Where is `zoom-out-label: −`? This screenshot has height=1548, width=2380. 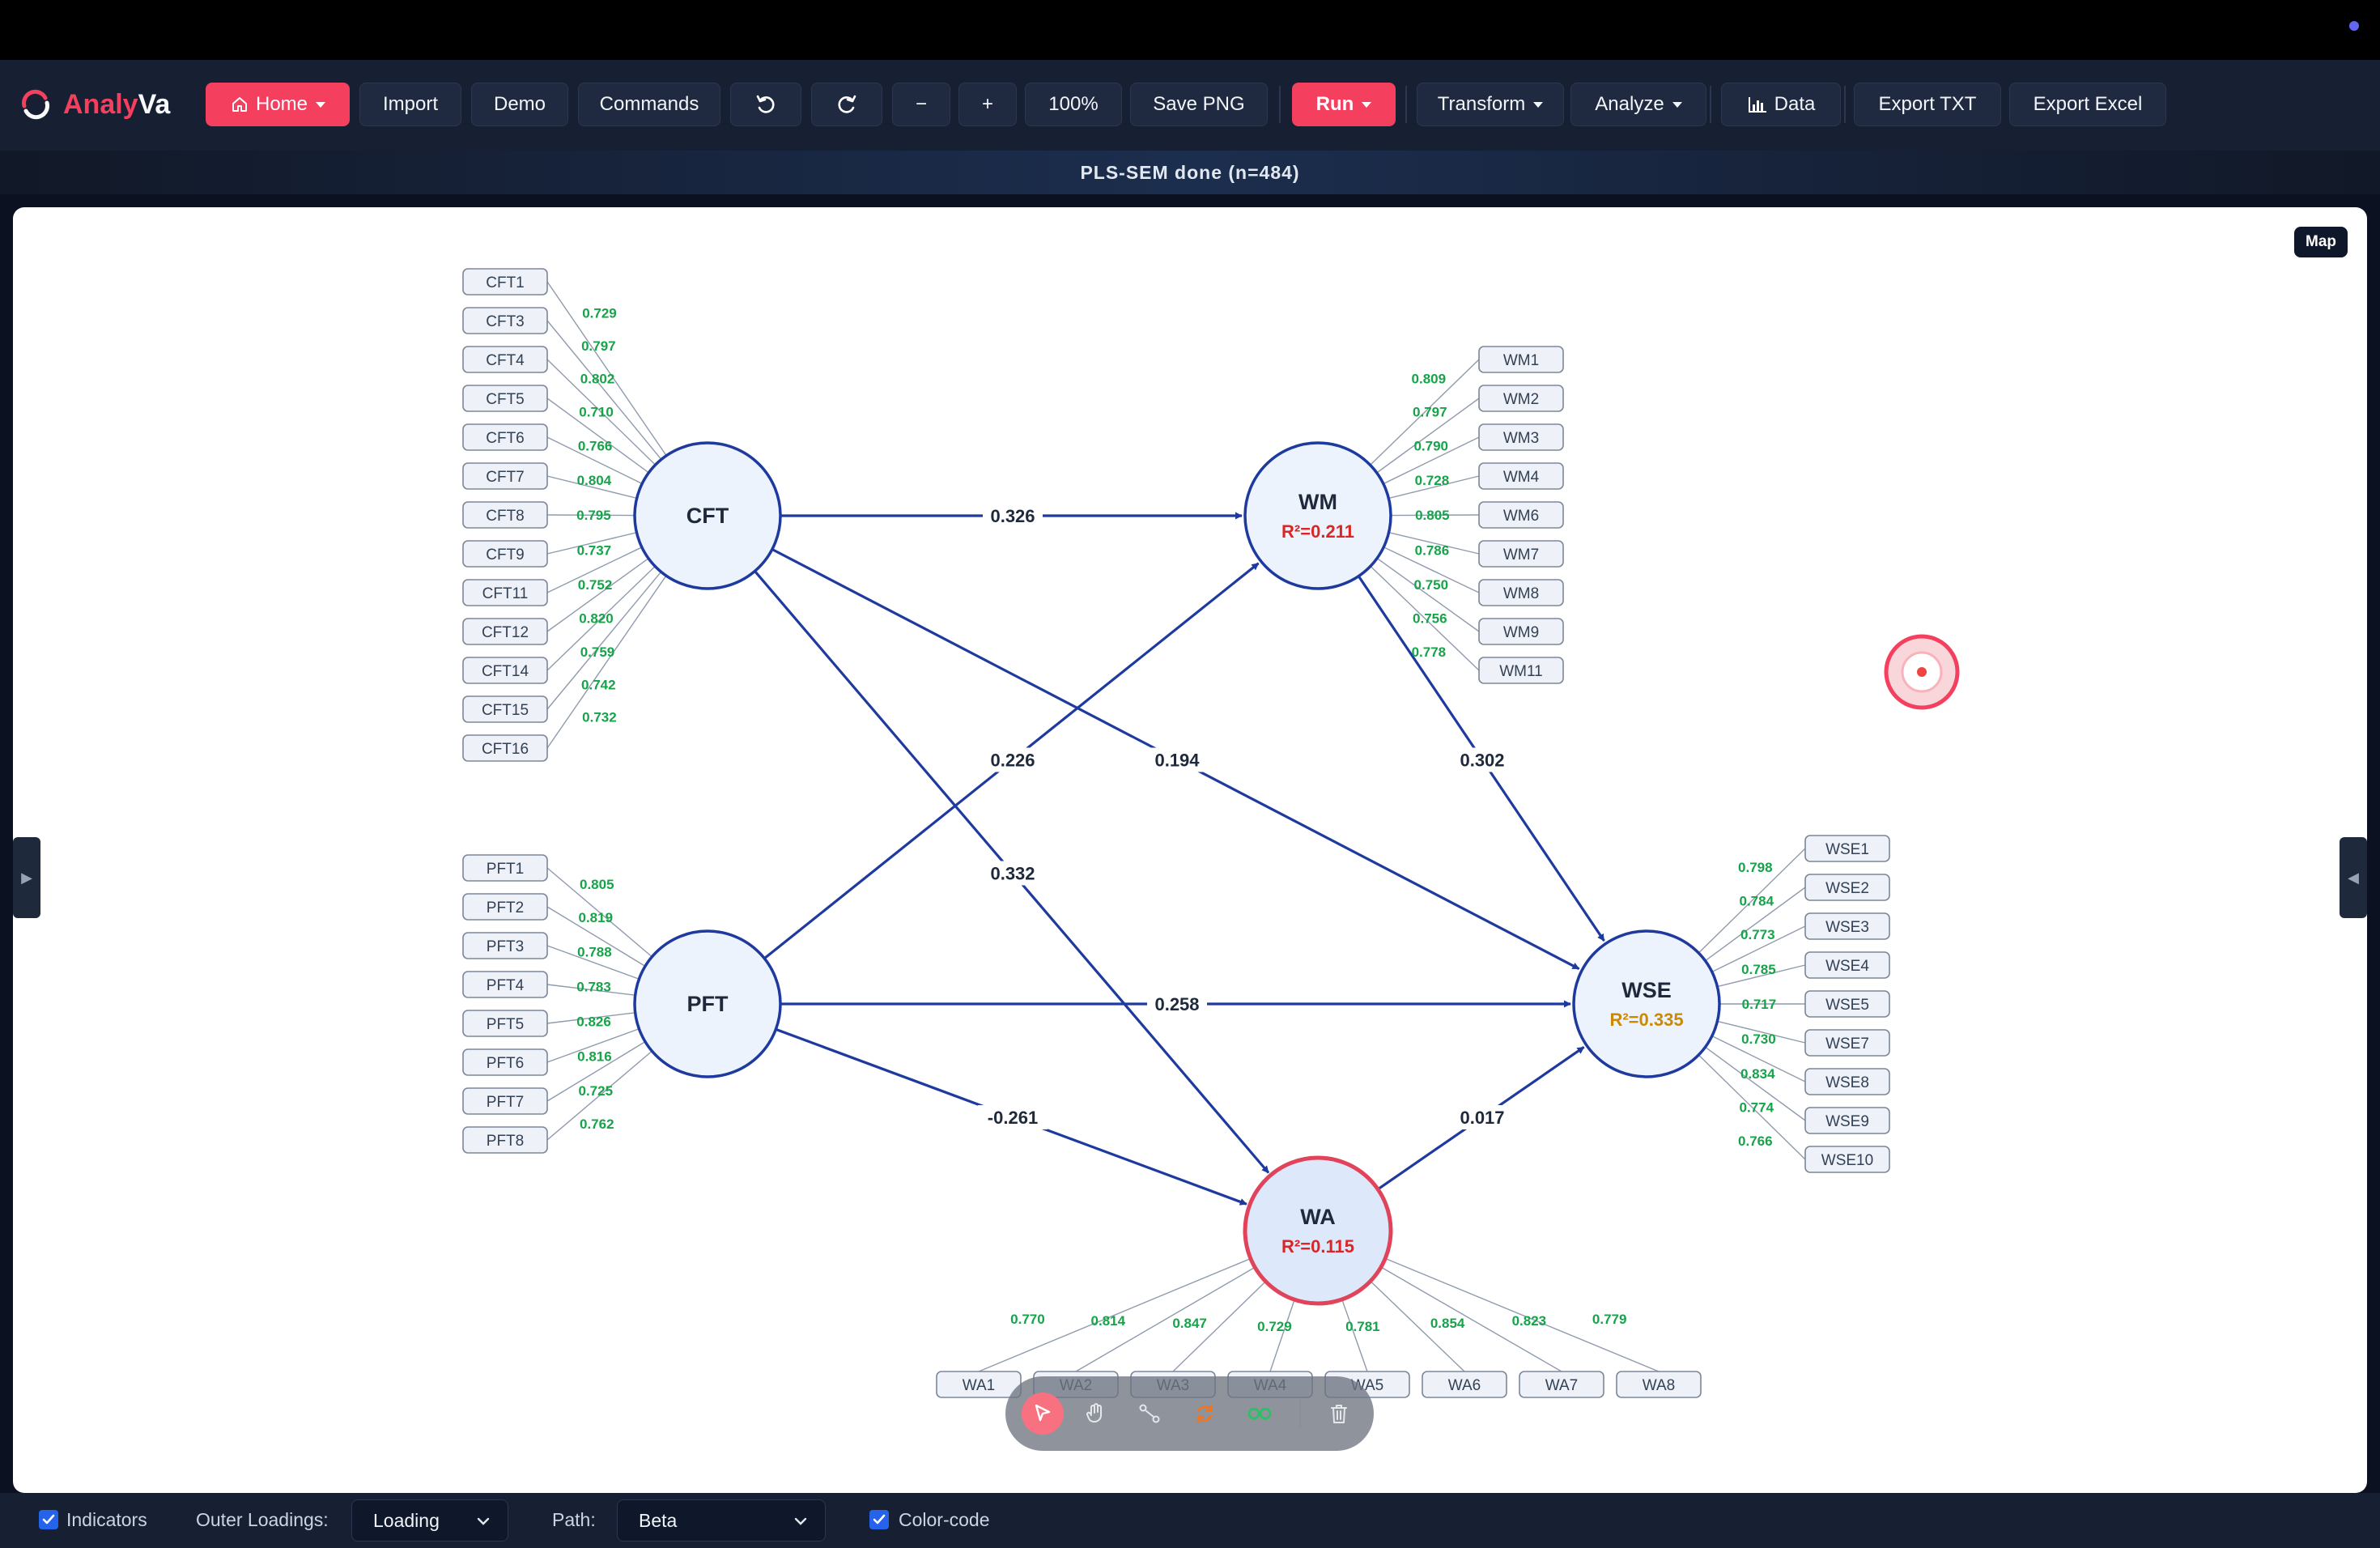 zoom-out-label: − is located at coordinates (921, 104).